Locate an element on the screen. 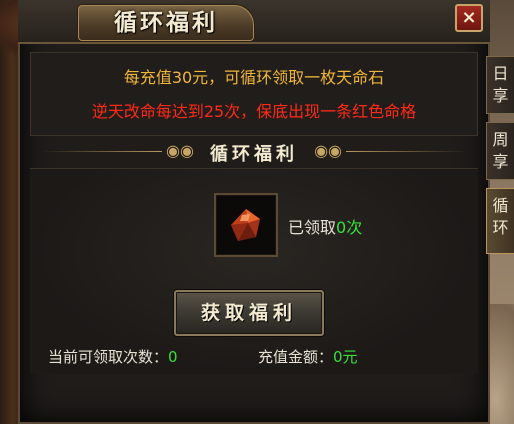 This screenshot has height=424, width=514. recharge-amount-label: 充值金额： is located at coordinates (296, 357).